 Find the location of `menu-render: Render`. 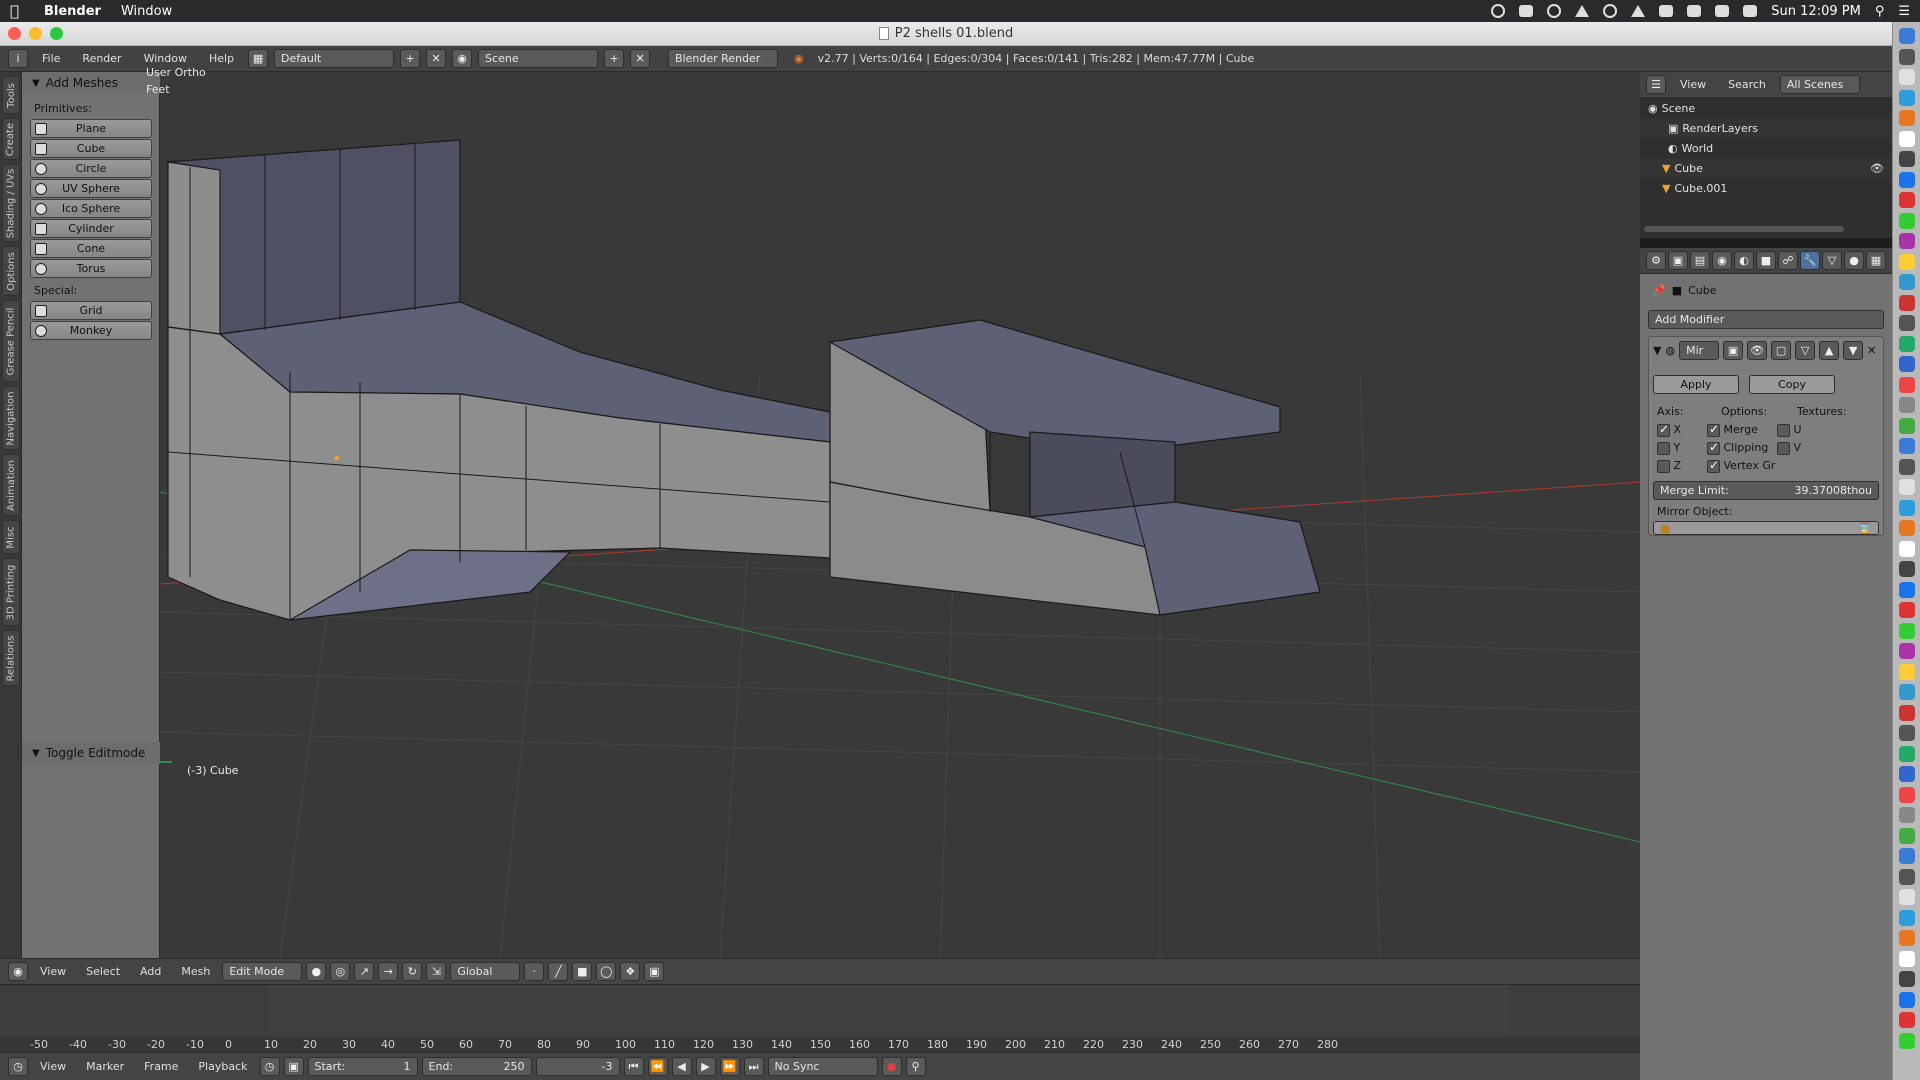

menu-render: Render is located at coordinates (101, 58).